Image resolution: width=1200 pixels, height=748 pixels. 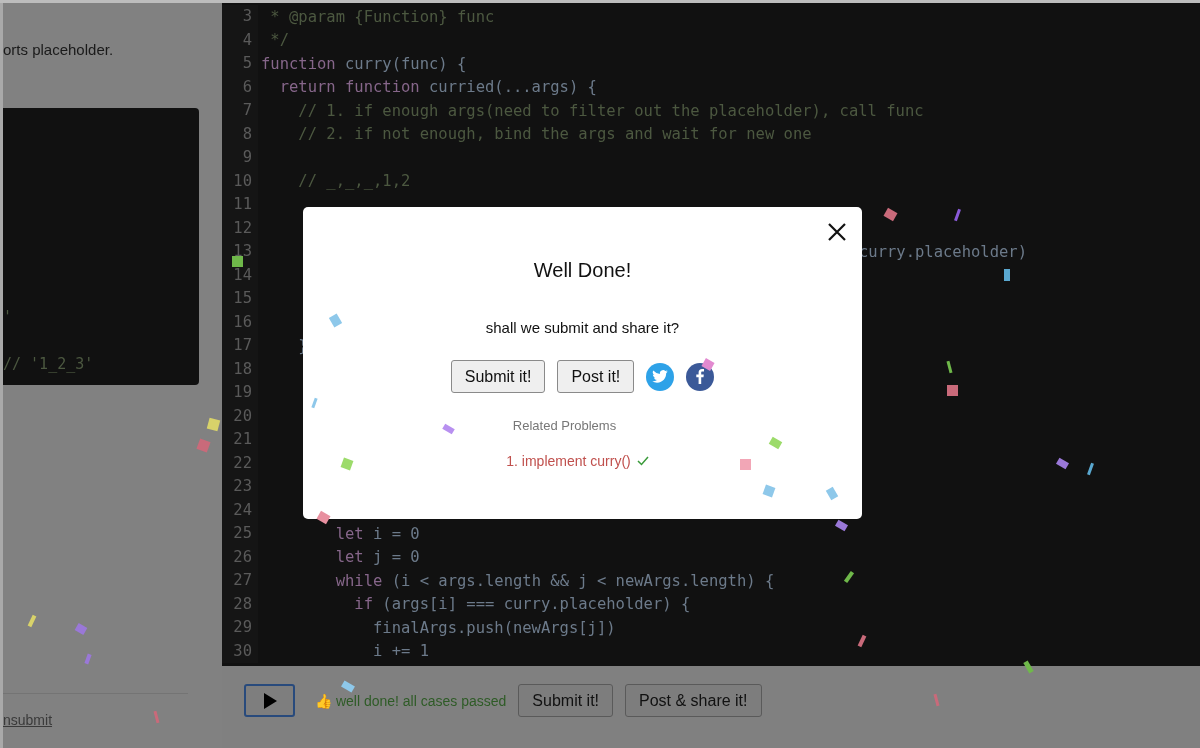 I want to click on line-number: 18, so click(x=240, y=369).